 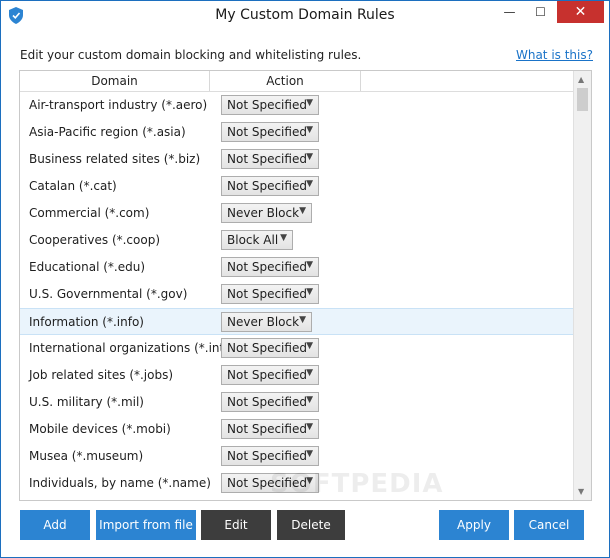 I want to click on table-row: U.S. military (*.mil) Not Specified ▼, so click(x=297, y=402).